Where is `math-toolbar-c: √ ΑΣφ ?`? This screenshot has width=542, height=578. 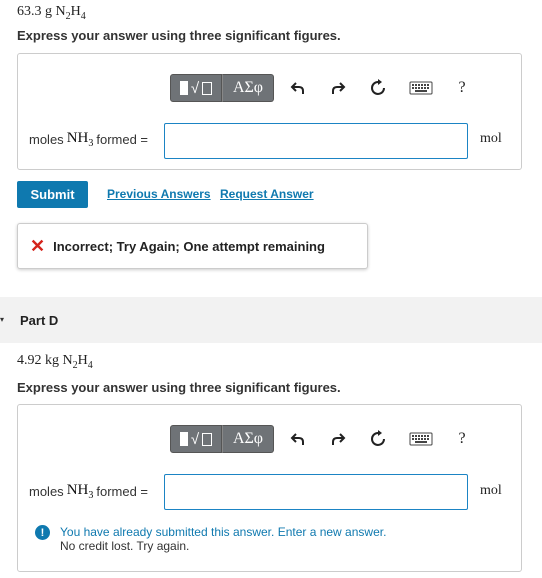 math-toolbar-c: √ ΑΣφ ? is located at coordinates (322, 88).